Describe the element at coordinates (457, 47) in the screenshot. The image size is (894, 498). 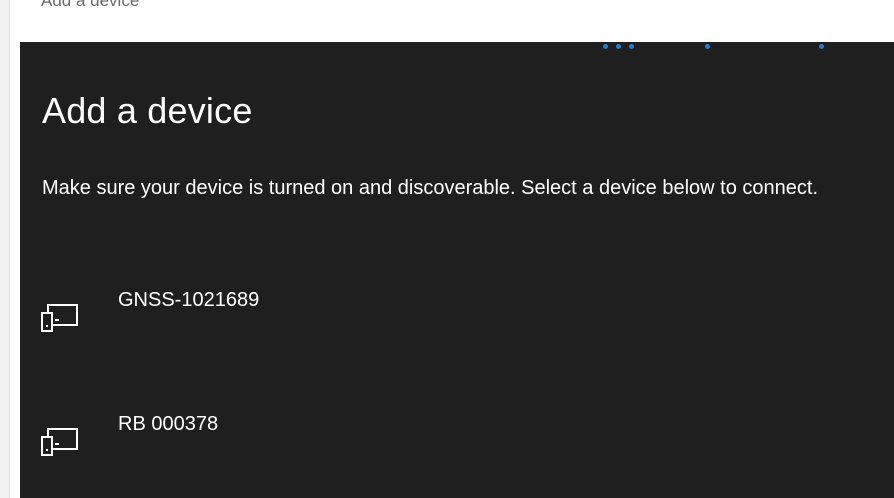
I see `progress-indicator` at that location.